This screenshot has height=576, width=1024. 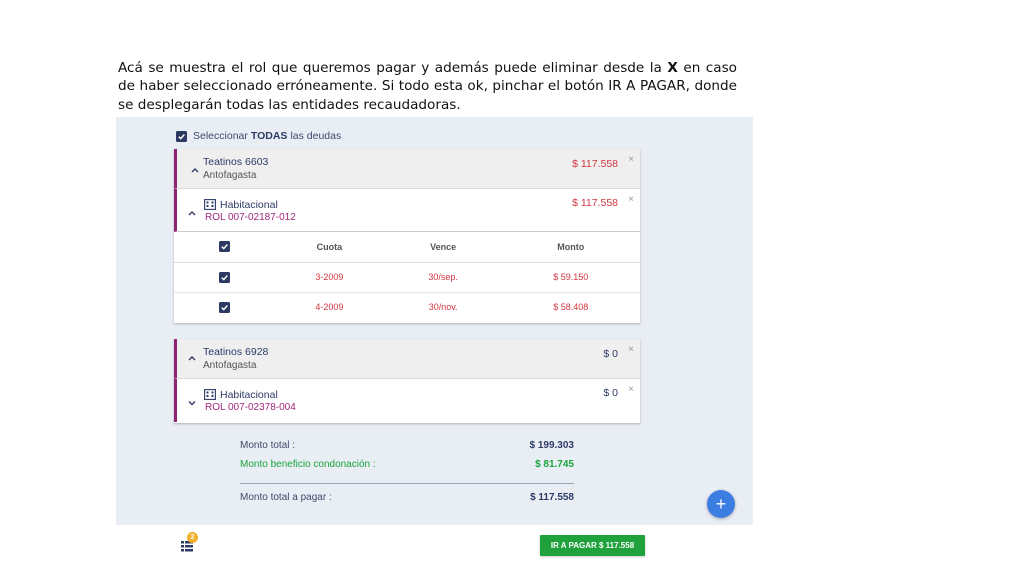 I want to click on total-label: Monto total :, so click(x=268, y=445).